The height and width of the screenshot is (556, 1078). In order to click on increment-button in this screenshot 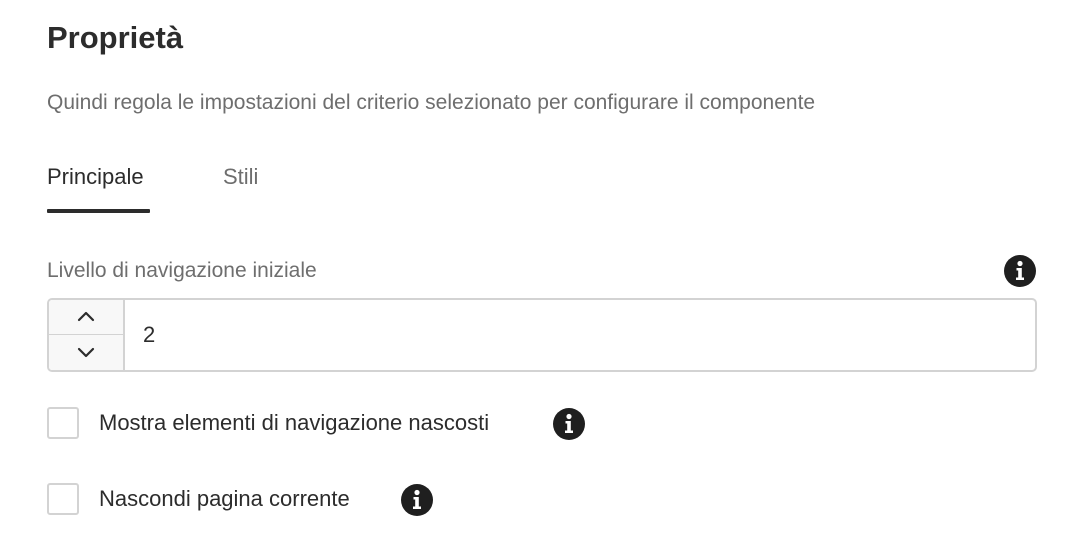, I will do `click(86, 317)`.